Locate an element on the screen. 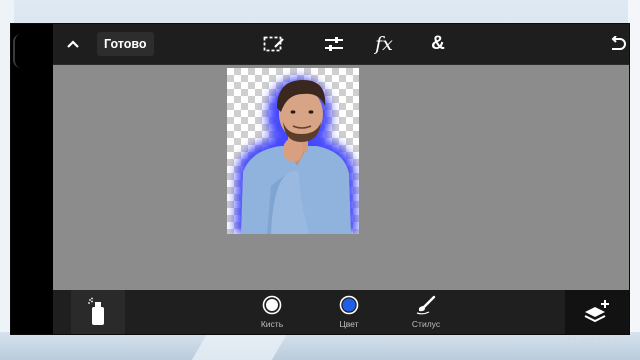 This screenshot has width=640, height=360. spray-bottle-icon is located at coordinates (96, 311).